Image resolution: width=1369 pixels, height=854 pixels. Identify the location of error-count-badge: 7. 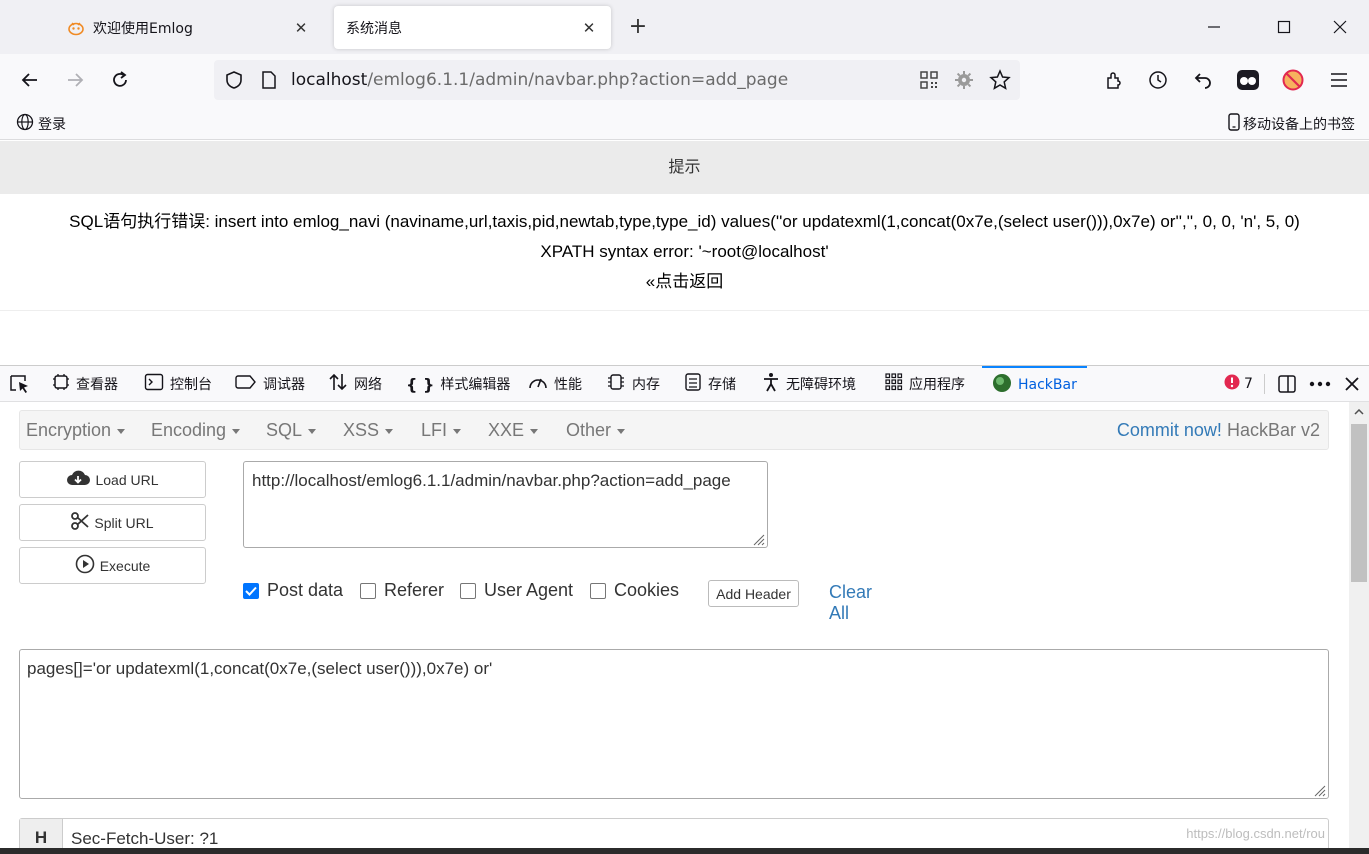
(1238, 384).